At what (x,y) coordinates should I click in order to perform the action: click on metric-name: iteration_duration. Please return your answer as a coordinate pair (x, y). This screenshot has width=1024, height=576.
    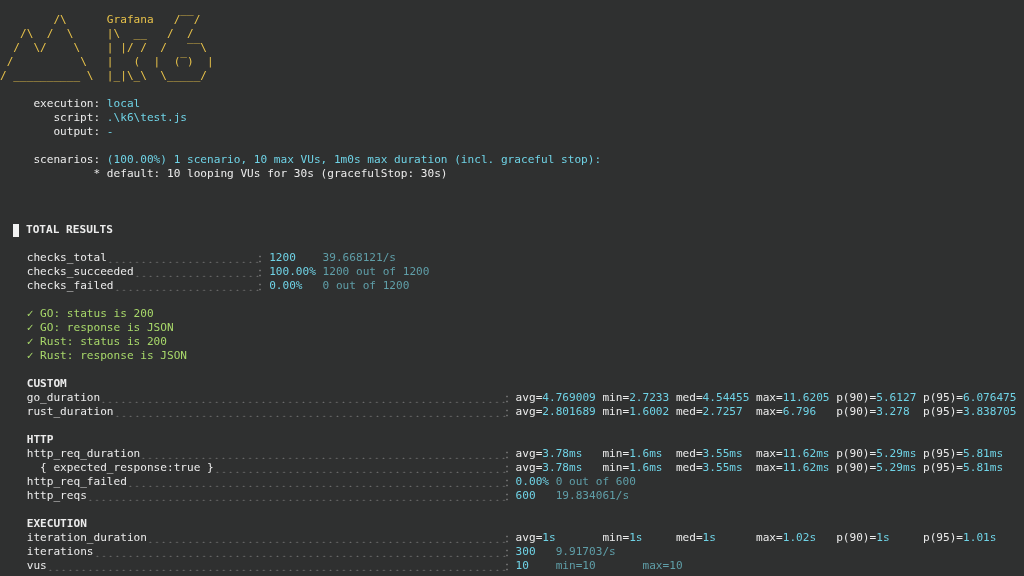
    Looking at the image, I should click on (86, 538).